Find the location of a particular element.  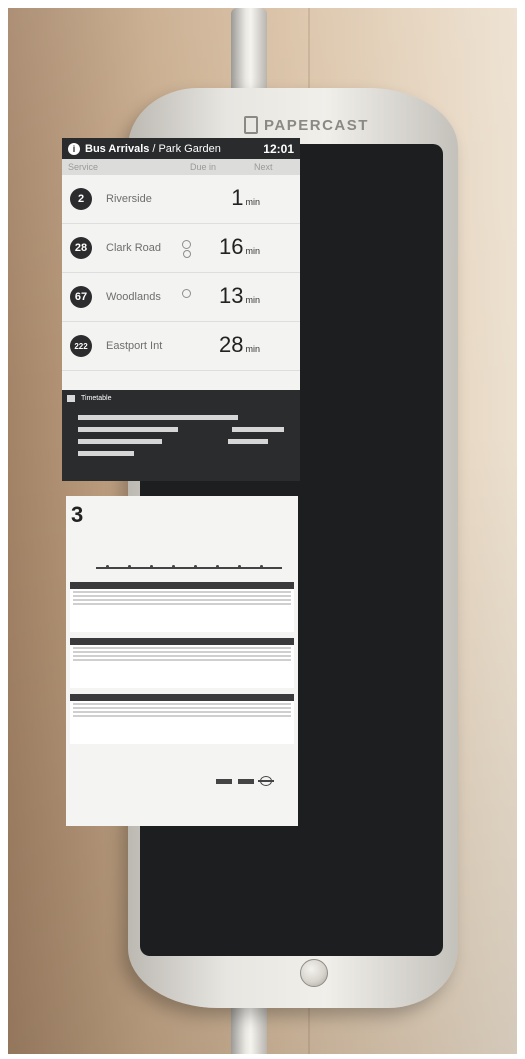

due-time: 28 min is located at coordinates (227, 345).